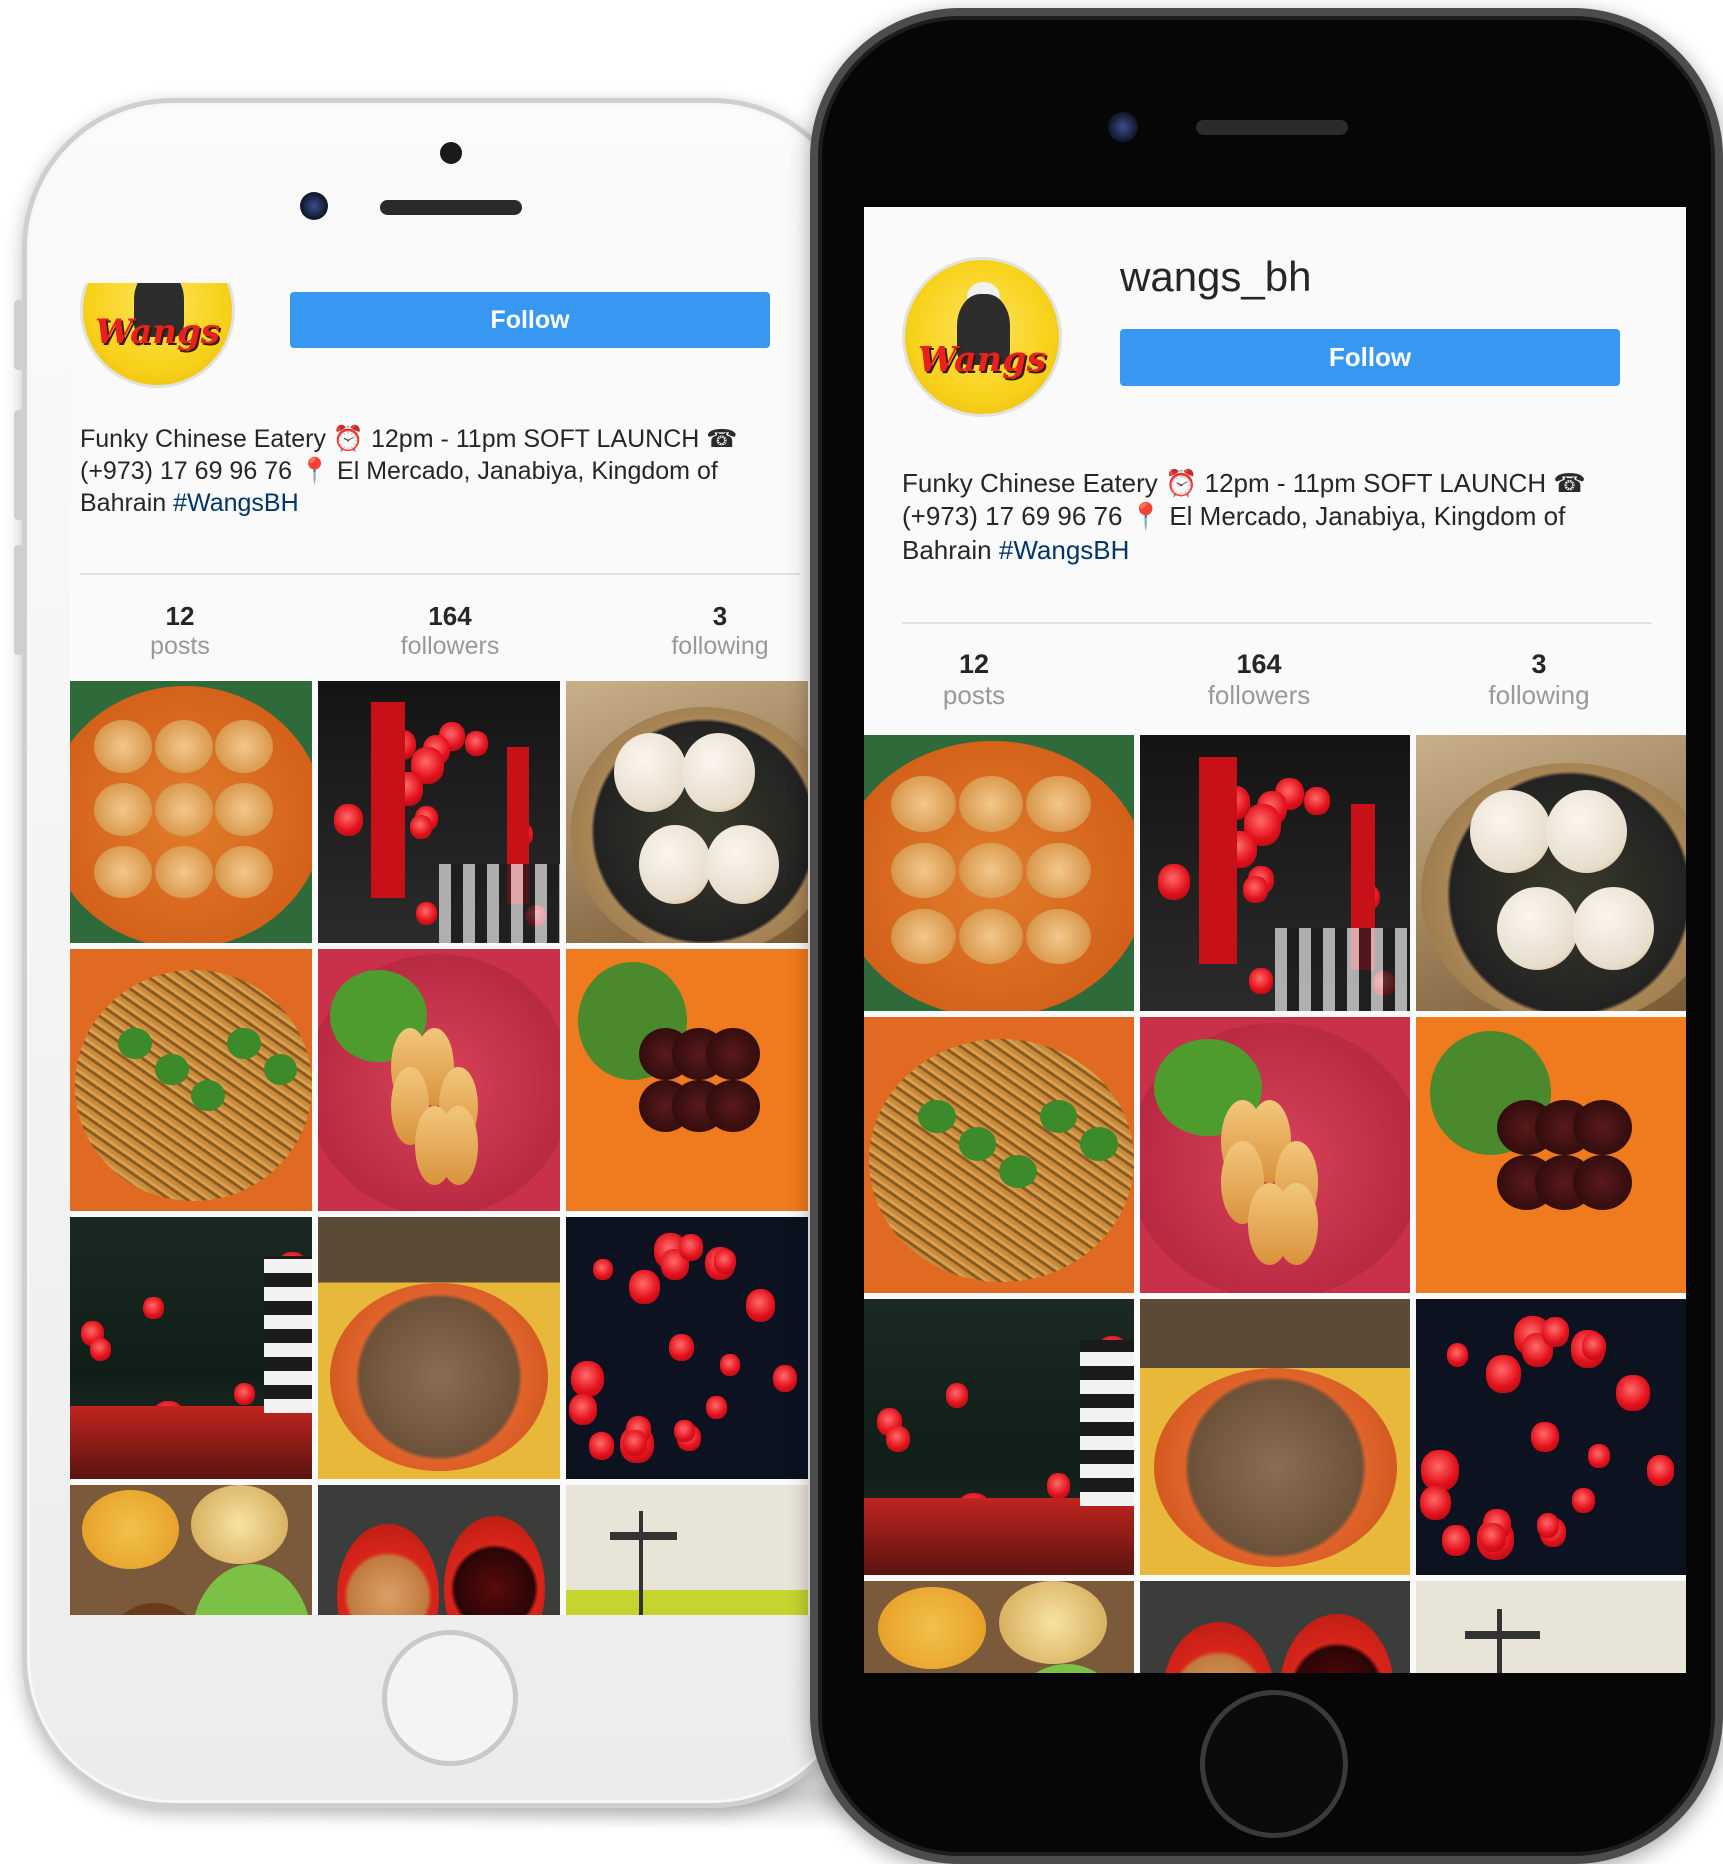 This screenshot has height=1864, width=1723. Describe the element at coordinates (348, 439) in the screenshot. I see `alarm-clock-icon: ⏰` at that location.